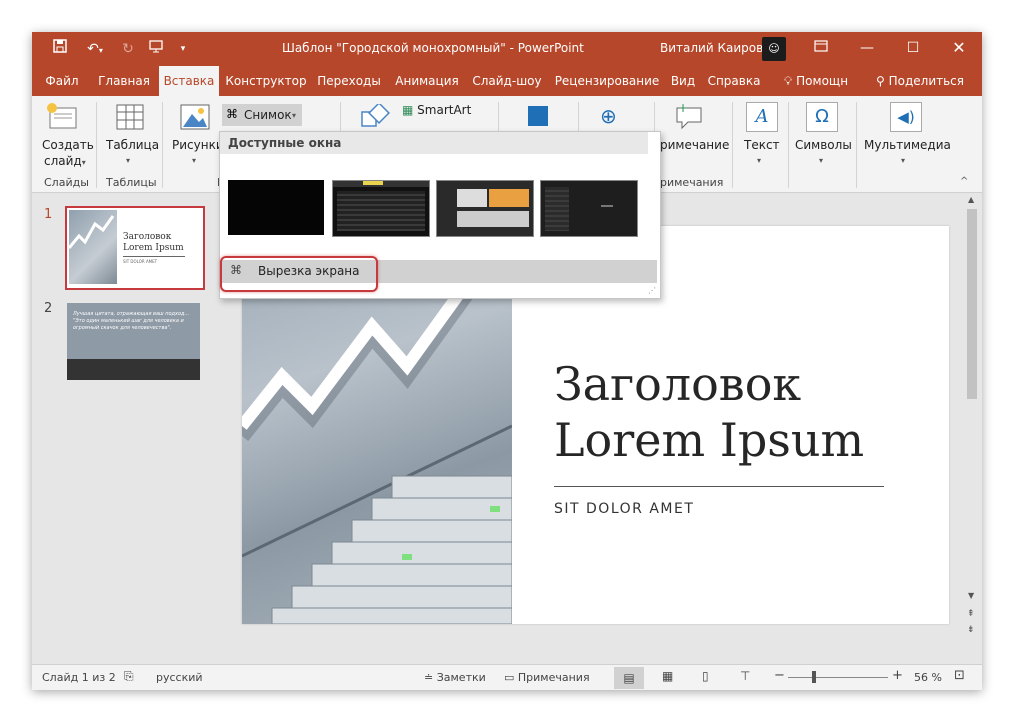 Image resolution: width=1015 pixels, height=721 pixels. Describe the element at coordinates (538, 116) in the screenshot. I see `addins-icon` at that location.